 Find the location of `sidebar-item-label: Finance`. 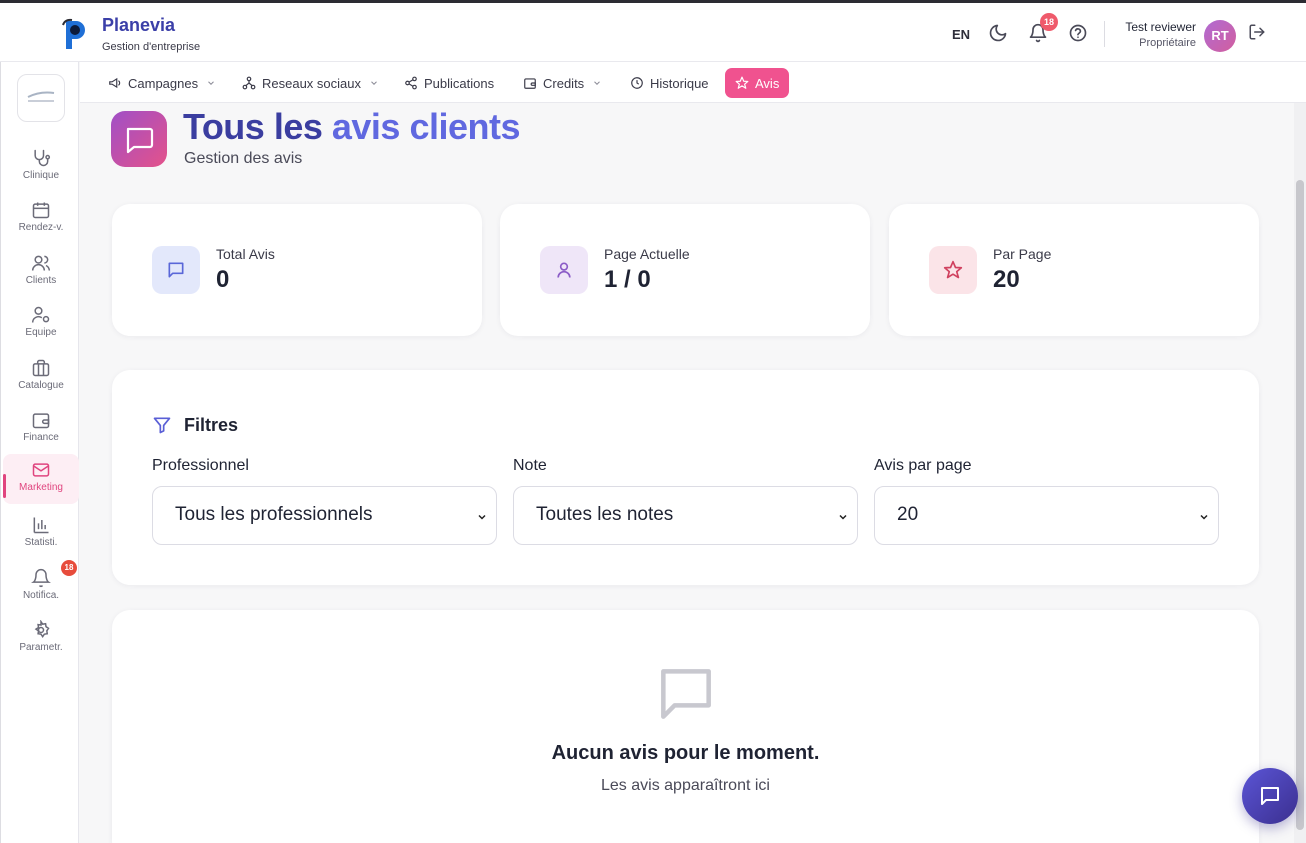

sidebar-item-label: Finance is located at coordinates (41, 437).